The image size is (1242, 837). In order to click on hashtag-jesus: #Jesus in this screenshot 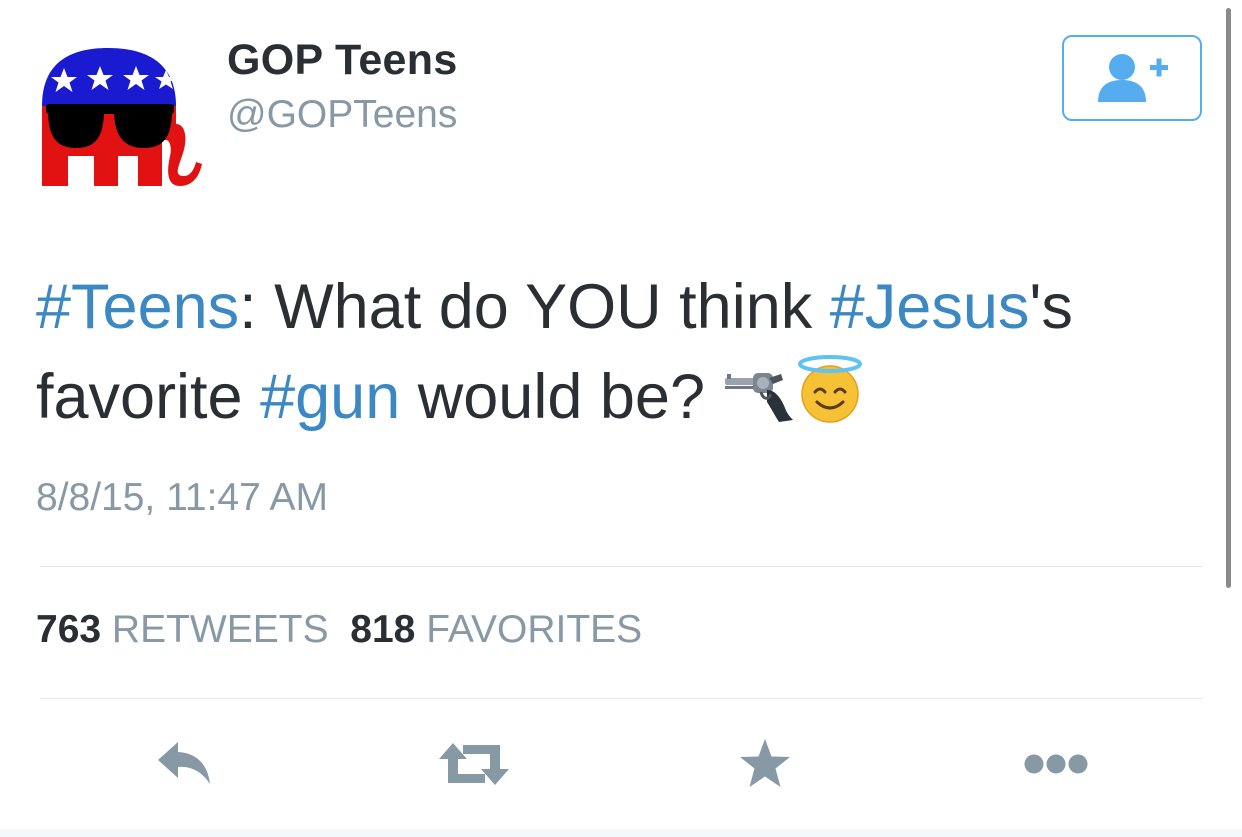, I will do `click(930, 307)`.